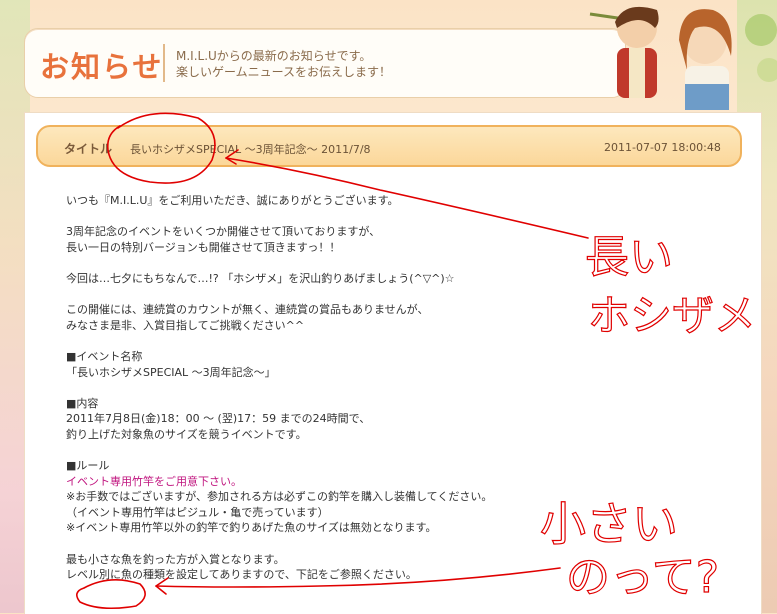 The width and height of the screenshot is (777, 614). Describe the element at coordinates (283, 64) in the screenshot. I see `header-subtitle: M.I.L.Uからの最新のお知らせです。 楽しいゲームニュースをお伝えします！` at that location.